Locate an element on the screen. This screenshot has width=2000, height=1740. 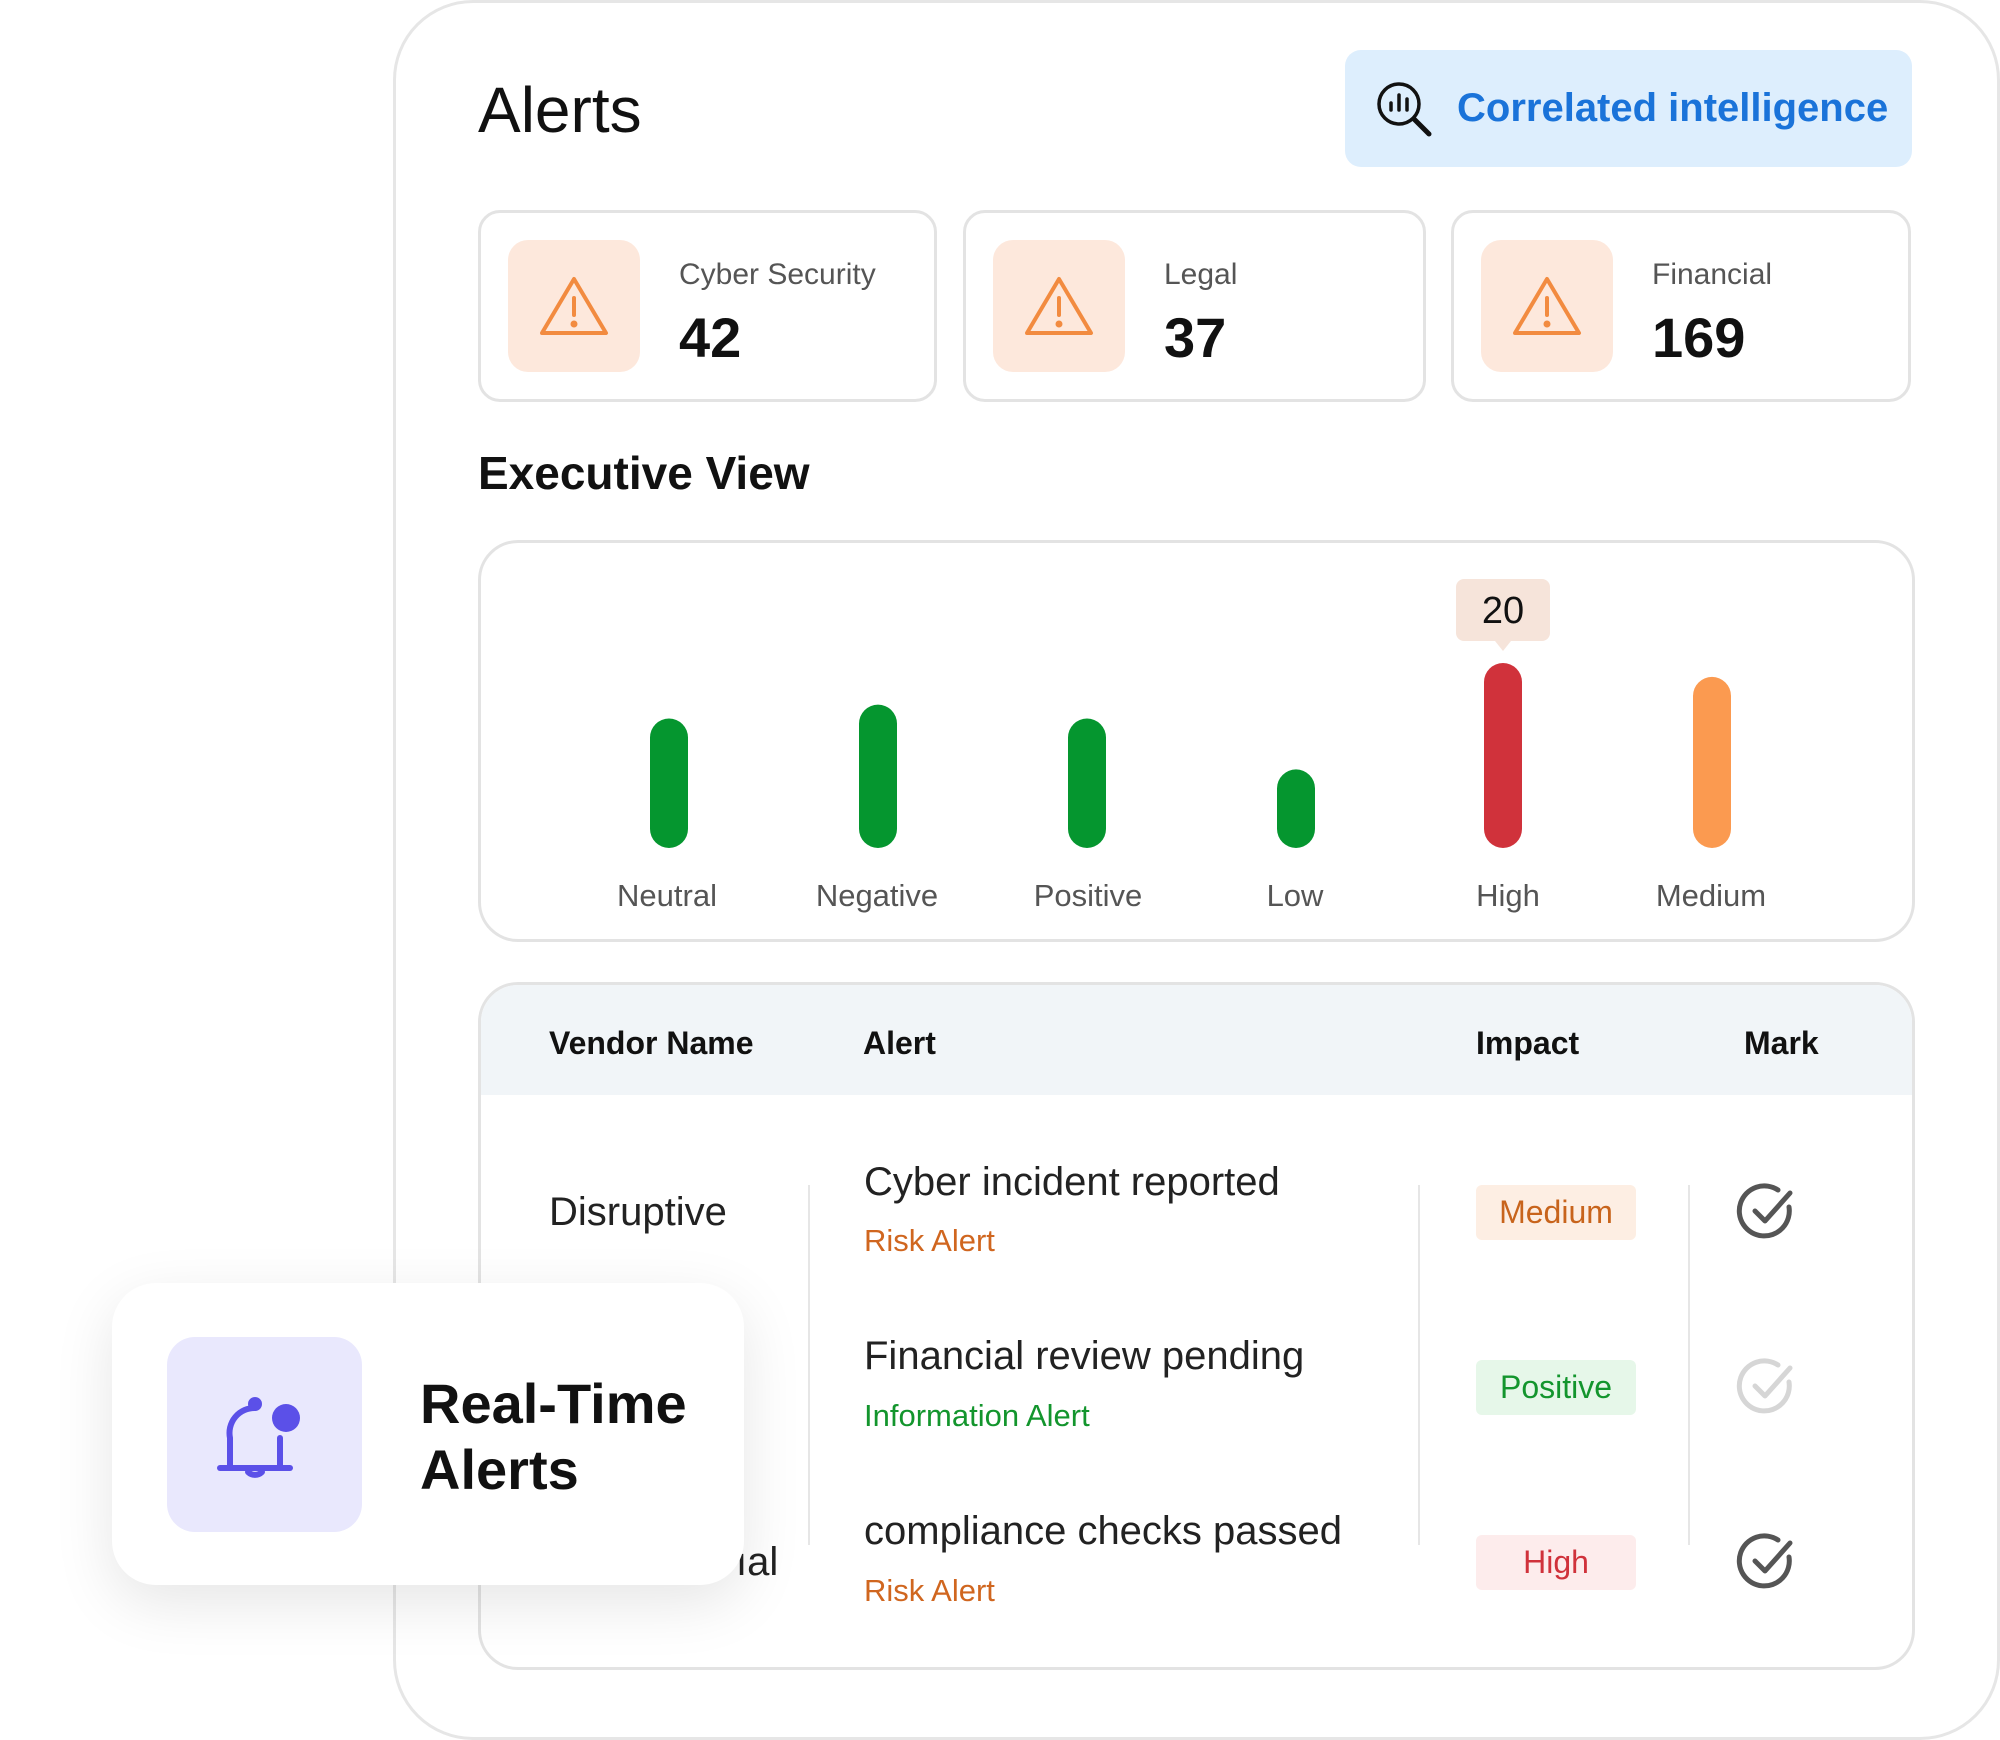
correlated-intelligence-button: Correlated intelligence is located at coordinates (1628, 108).